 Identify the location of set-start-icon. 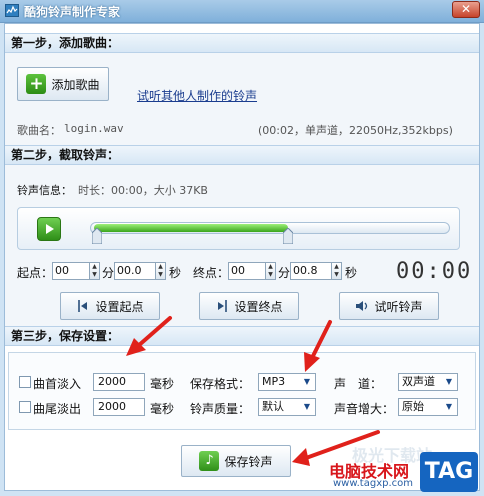
(83, 306).